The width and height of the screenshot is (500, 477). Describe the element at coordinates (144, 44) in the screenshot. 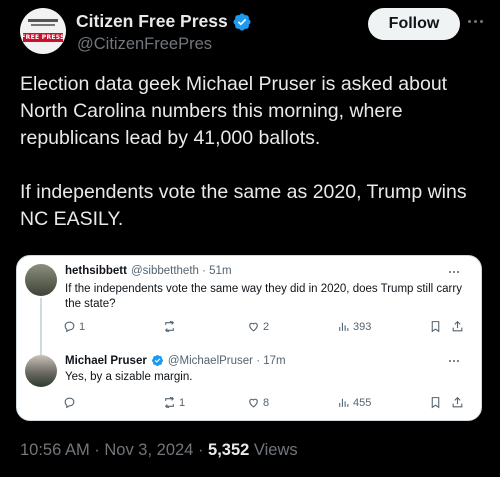

I see `author-handle: @CitizenFreePres` at that location.